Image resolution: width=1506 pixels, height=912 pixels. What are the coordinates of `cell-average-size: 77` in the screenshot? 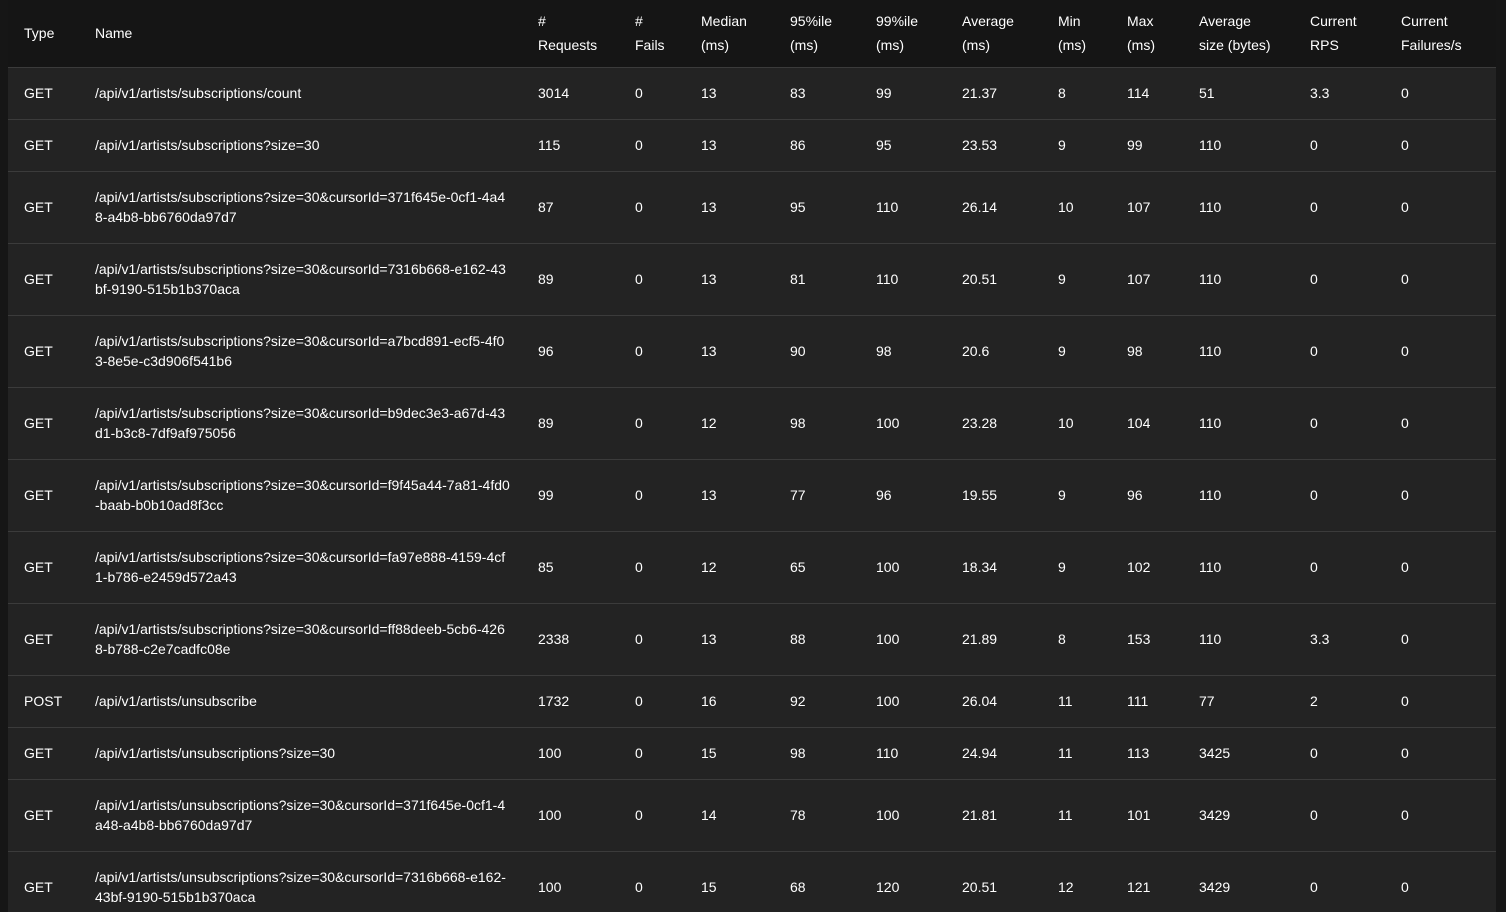 It's located at (1254, 701).